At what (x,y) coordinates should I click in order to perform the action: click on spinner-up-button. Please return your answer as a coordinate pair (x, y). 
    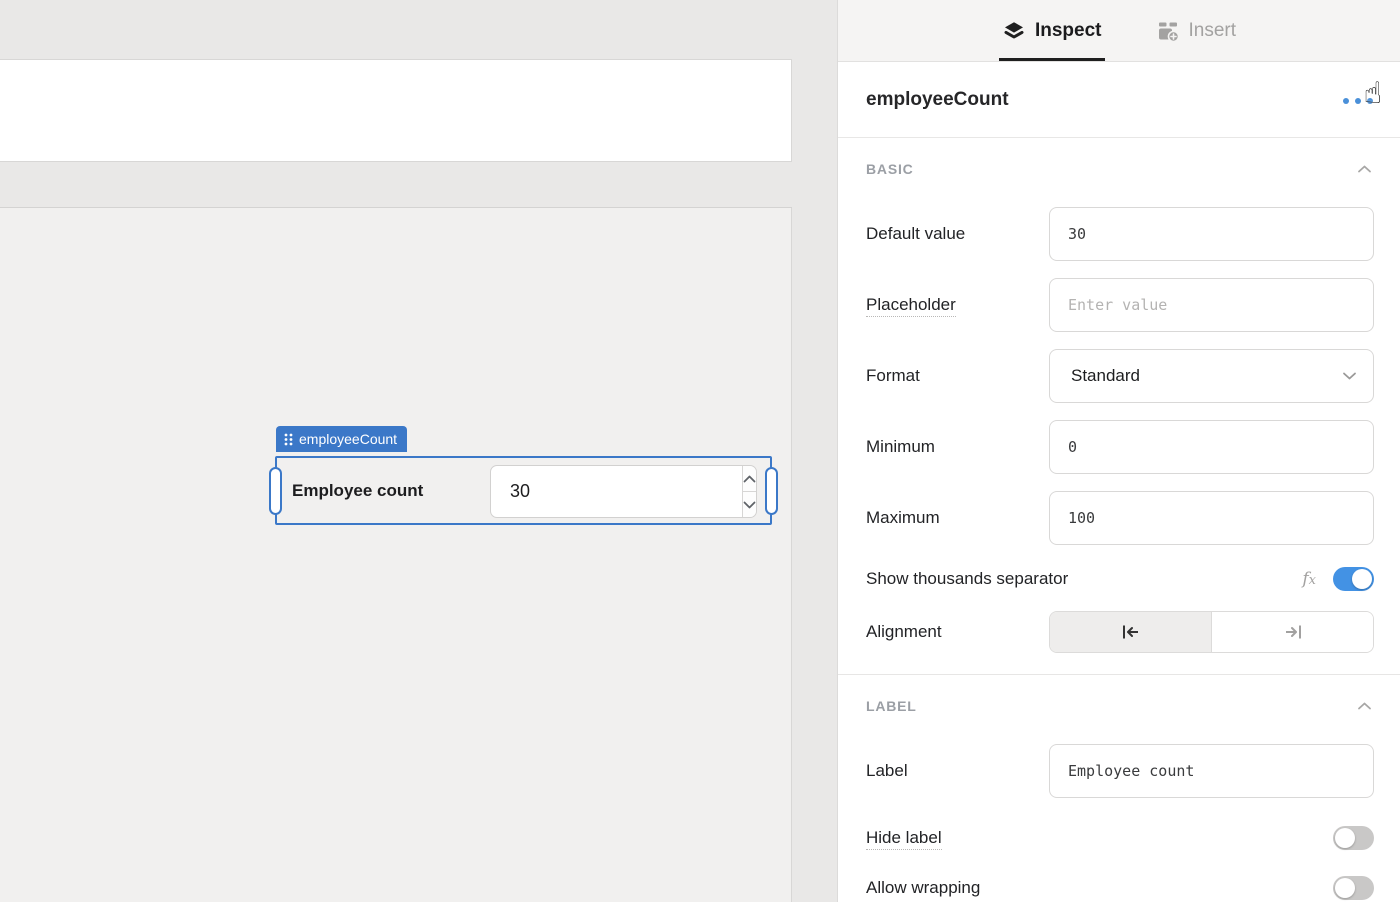
    Looking at the image, I should click on (749, 479).